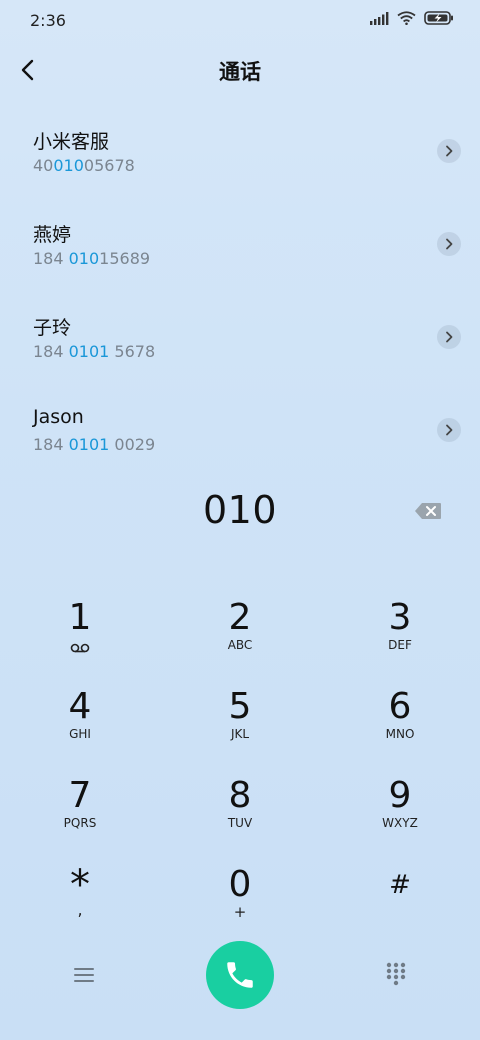 This screenshot has width=480, height=1040. I want to click on key-6: 6 MNO, so click(400, 723).